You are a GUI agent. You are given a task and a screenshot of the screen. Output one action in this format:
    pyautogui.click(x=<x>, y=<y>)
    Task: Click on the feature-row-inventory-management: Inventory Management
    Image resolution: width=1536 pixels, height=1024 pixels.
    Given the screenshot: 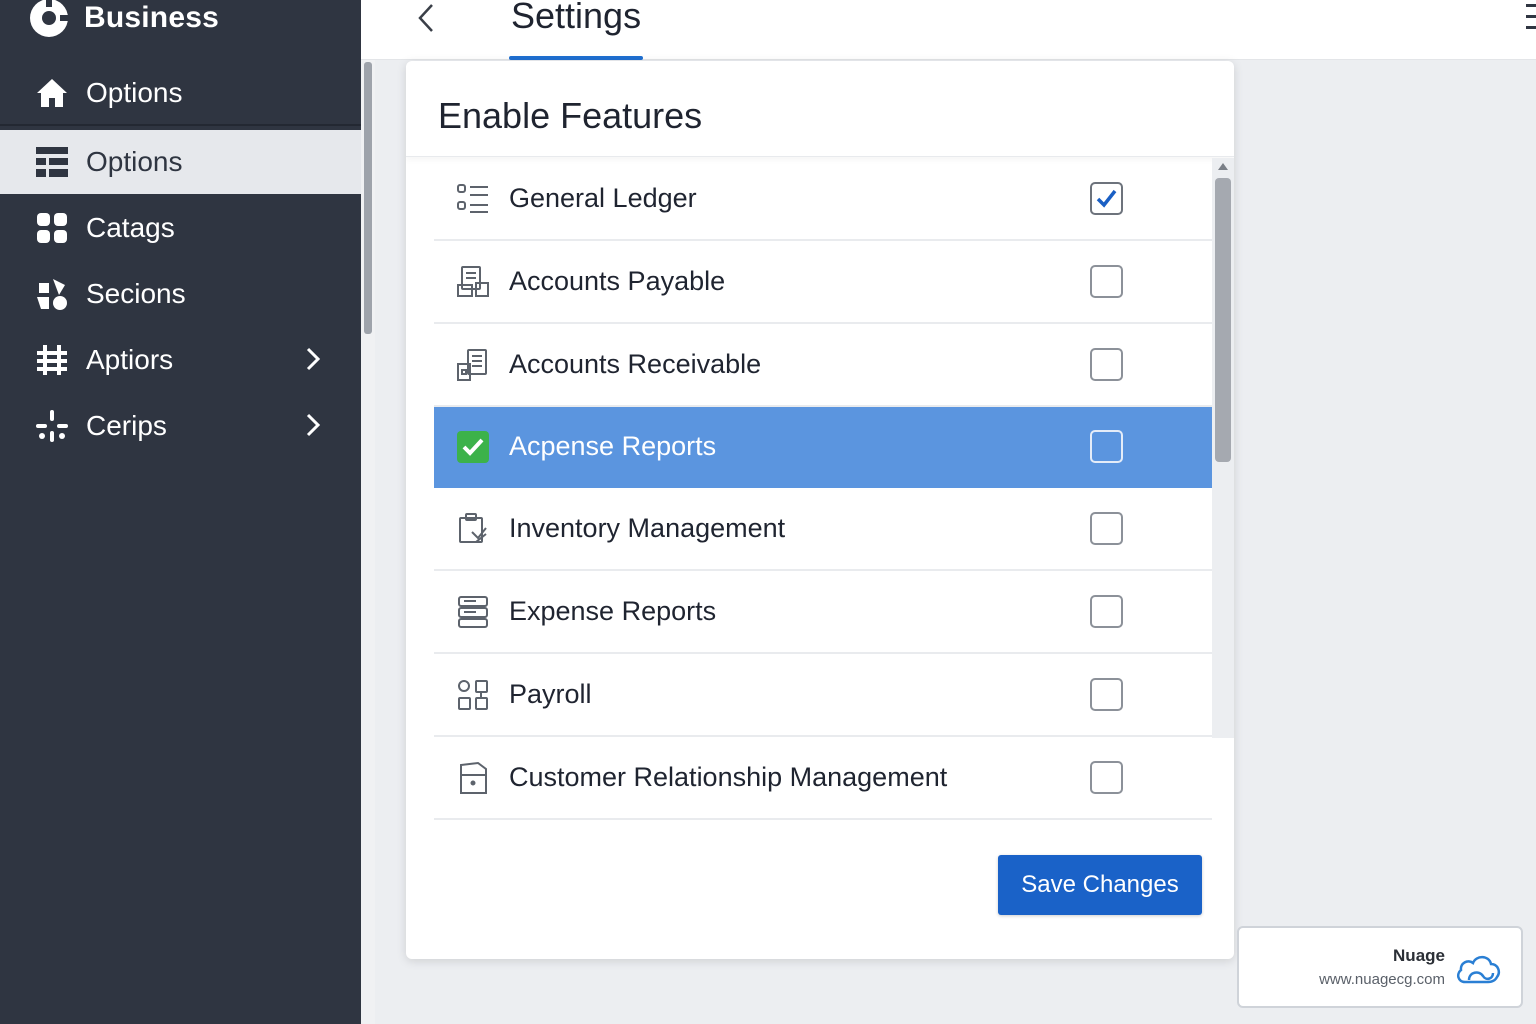 What is the action you would take?
    pyautogui.click(x=823, y=529)
    